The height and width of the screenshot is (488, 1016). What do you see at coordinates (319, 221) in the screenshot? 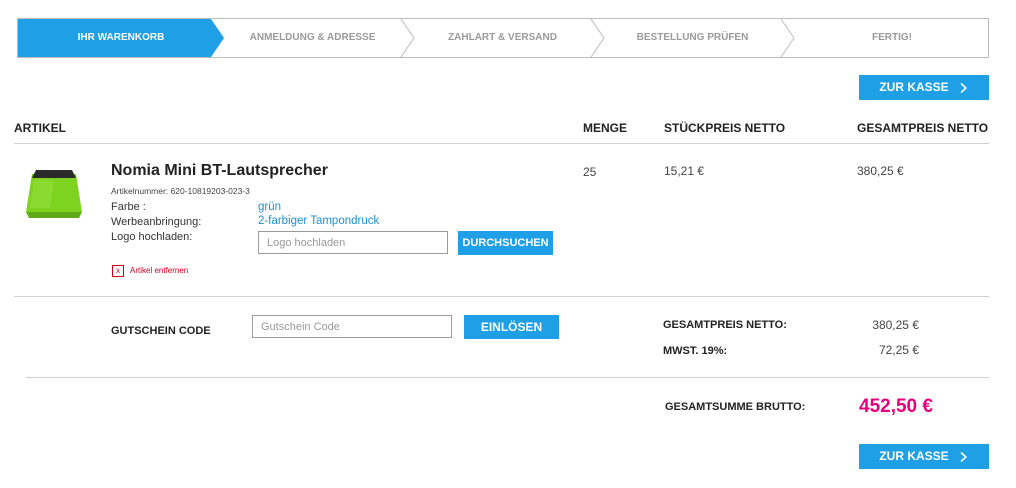
I see `print-value: 2-farbiger Tampondruck` at bounding box center [319, 221].